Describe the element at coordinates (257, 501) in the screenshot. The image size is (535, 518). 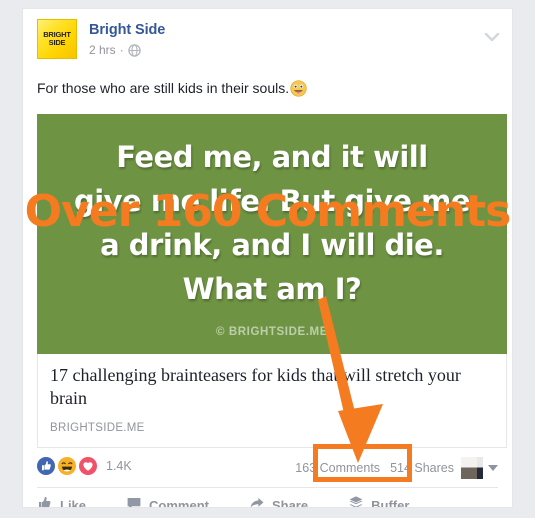
I see `share-arrow-icon` at that location.